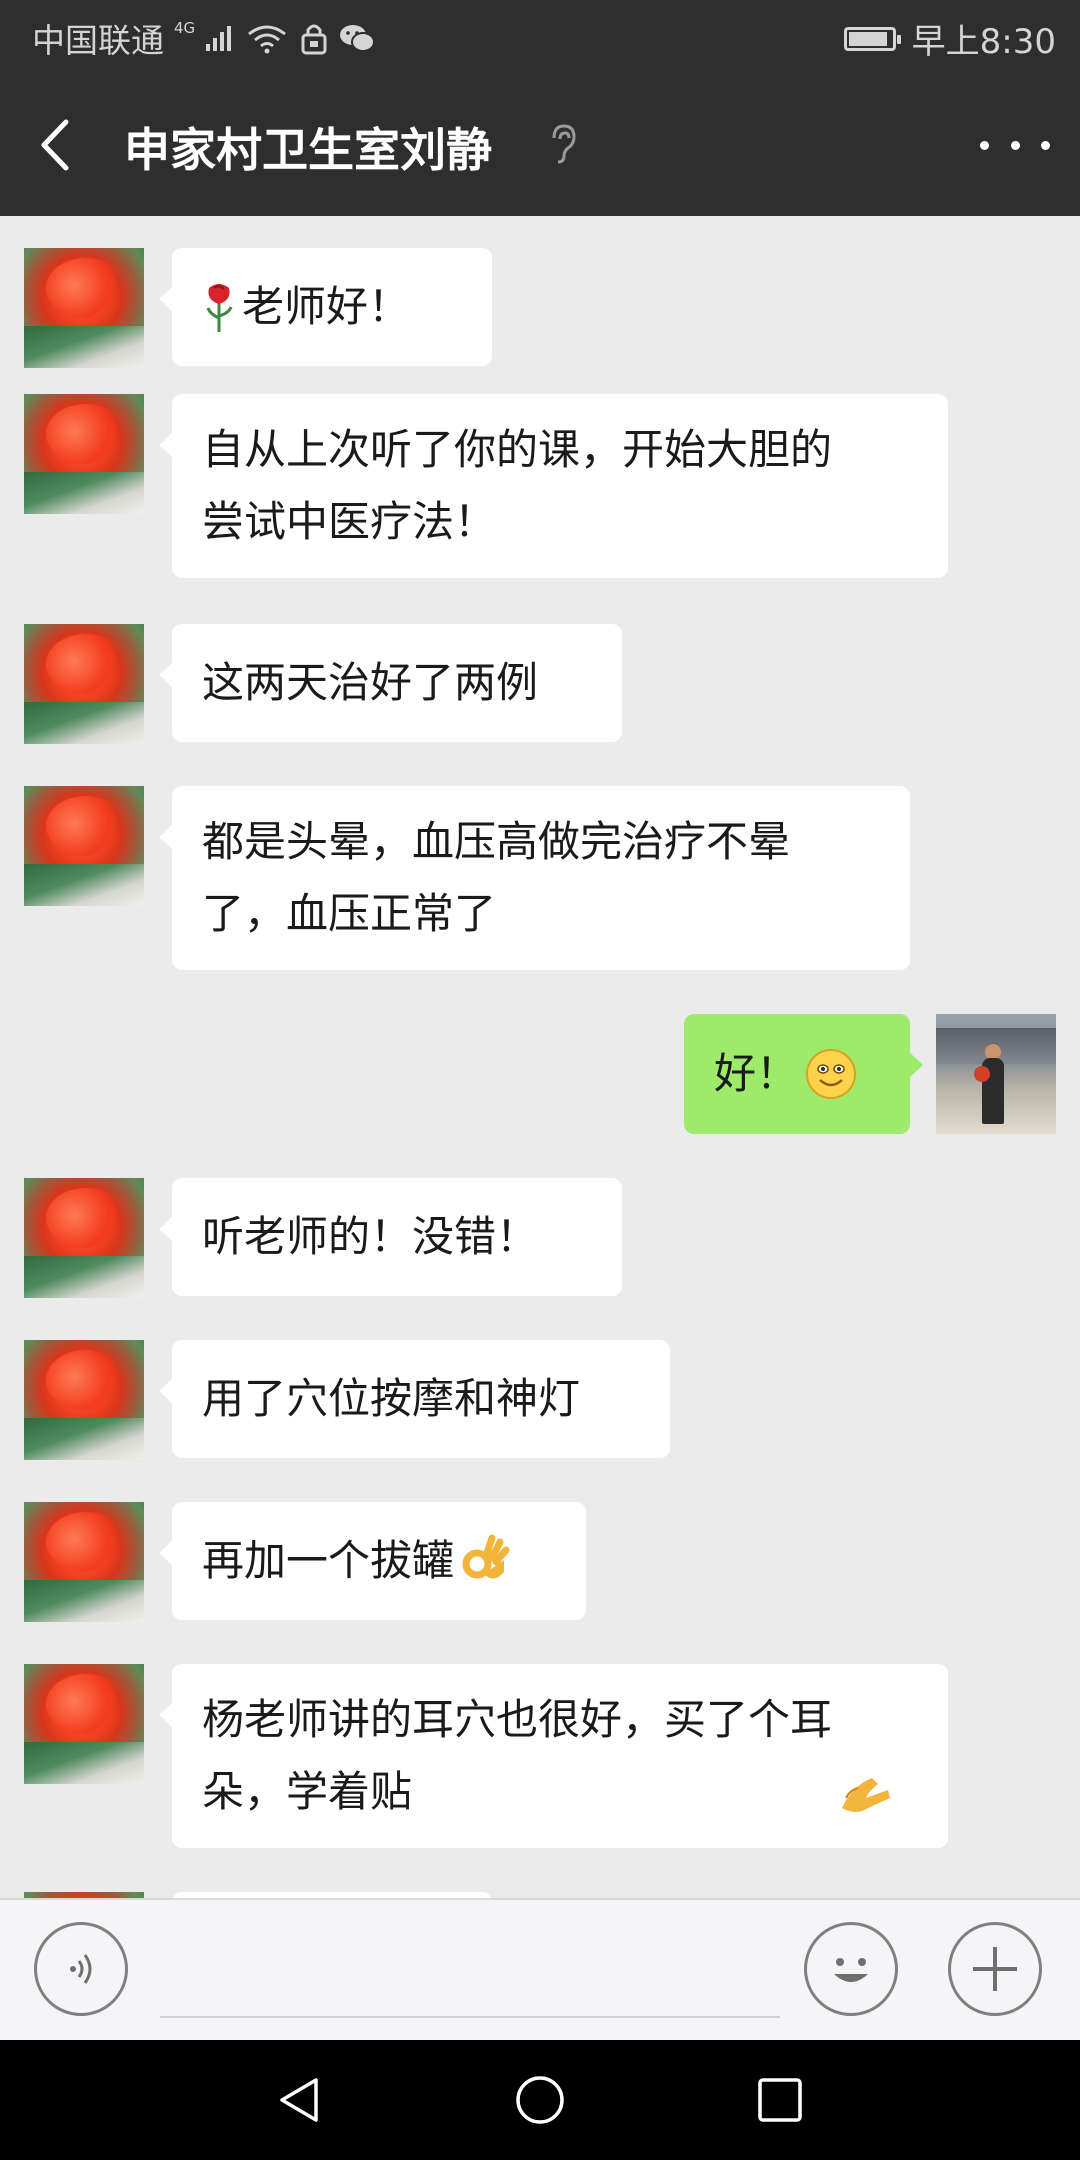  I want to click on clapping-hand-emoji-icon, so click(866, 1795).